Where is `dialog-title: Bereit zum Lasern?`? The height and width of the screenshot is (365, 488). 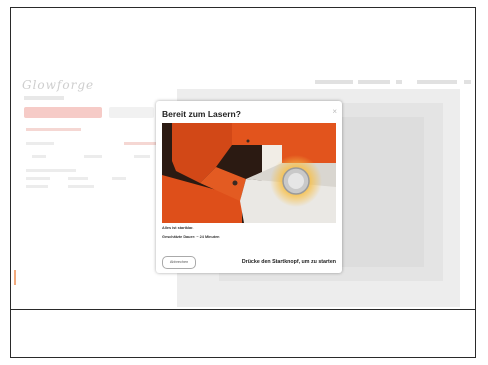 dialog-title: Bereit zum Lasern? is located at coordinates (201, 114).